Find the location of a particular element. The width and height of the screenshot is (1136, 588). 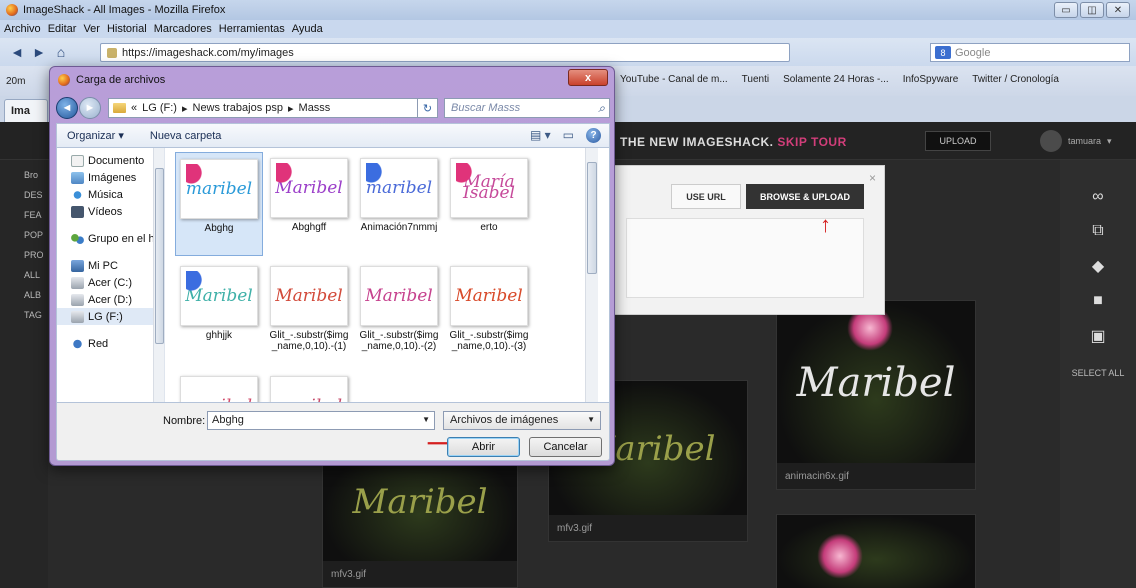

menu-historial: Historial is located at coordinates (127, 29).